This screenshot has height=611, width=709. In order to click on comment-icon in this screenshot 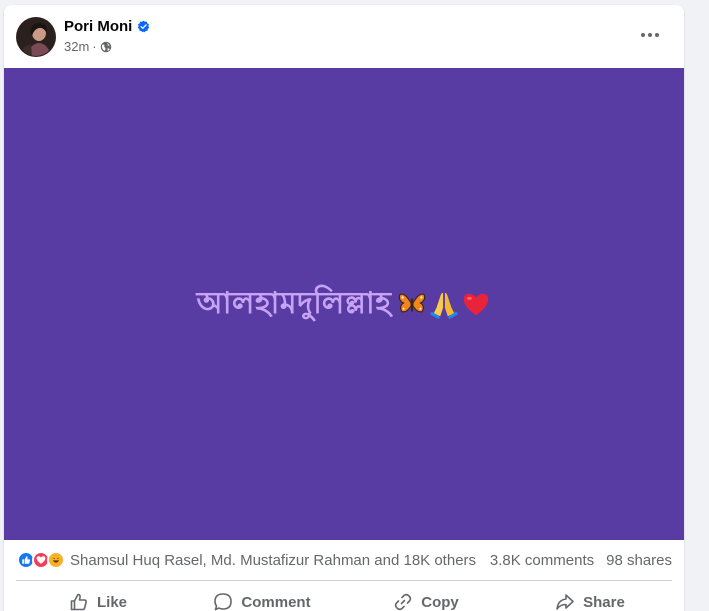, I will do `click(223, 602)`.